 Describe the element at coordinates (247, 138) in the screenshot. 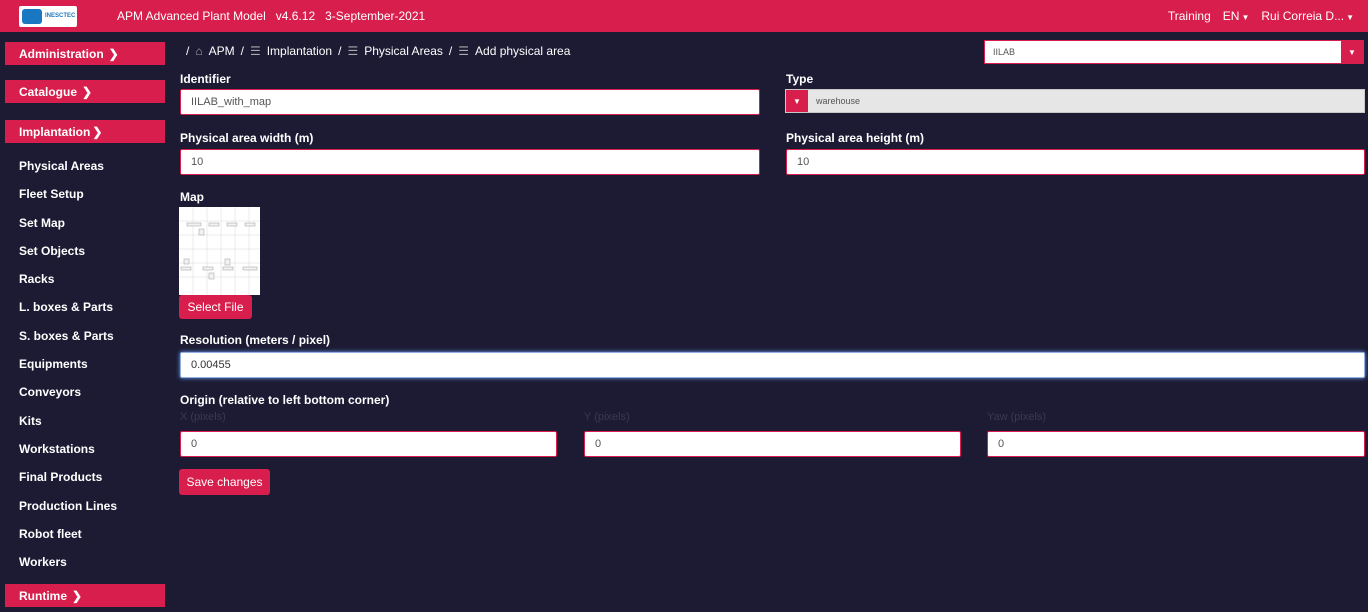

I see `width-label: Physical area width (m)` at that location.